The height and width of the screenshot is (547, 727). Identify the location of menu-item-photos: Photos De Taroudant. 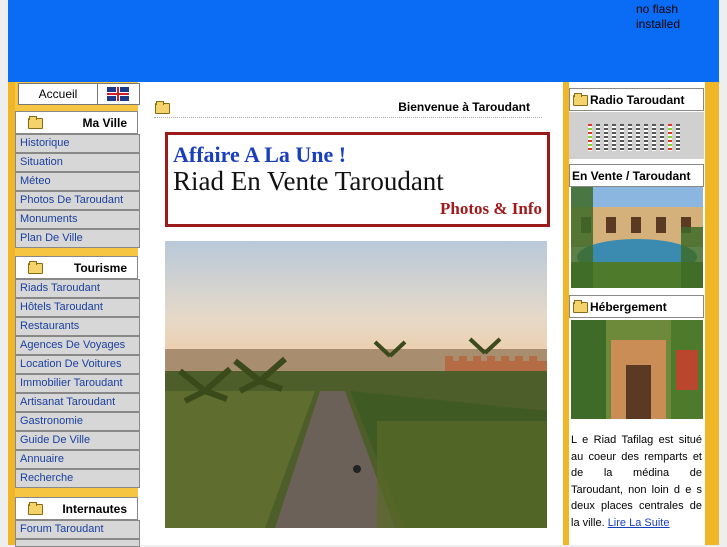
(77, 200).